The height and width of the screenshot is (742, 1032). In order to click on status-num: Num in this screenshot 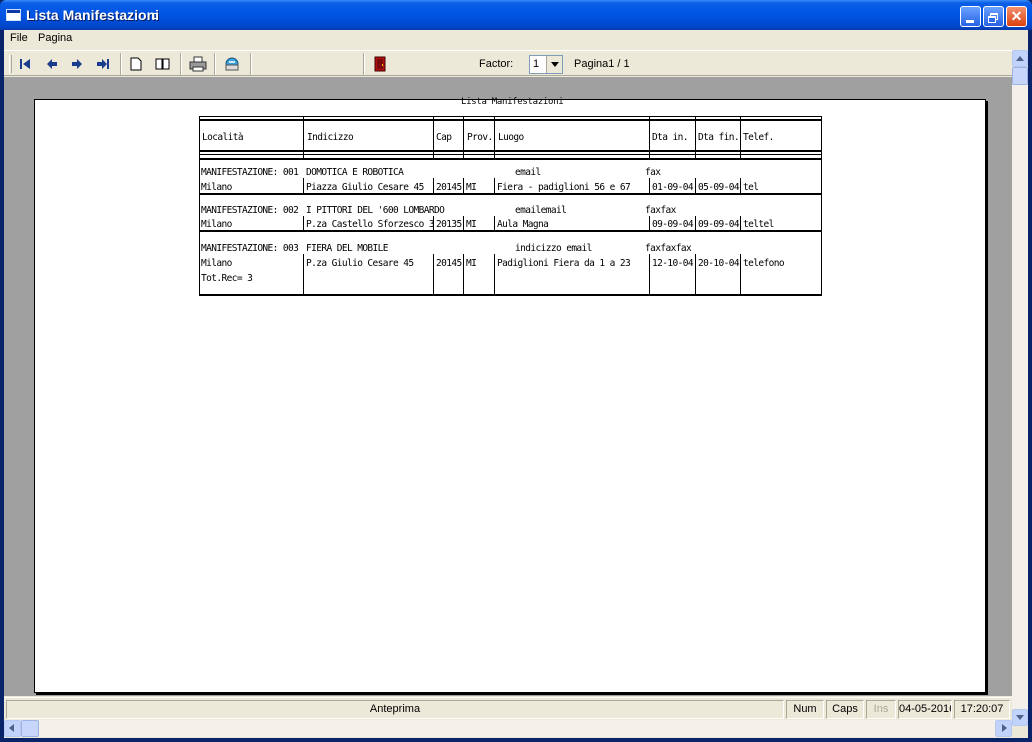, I will do `click(805, 709)`.